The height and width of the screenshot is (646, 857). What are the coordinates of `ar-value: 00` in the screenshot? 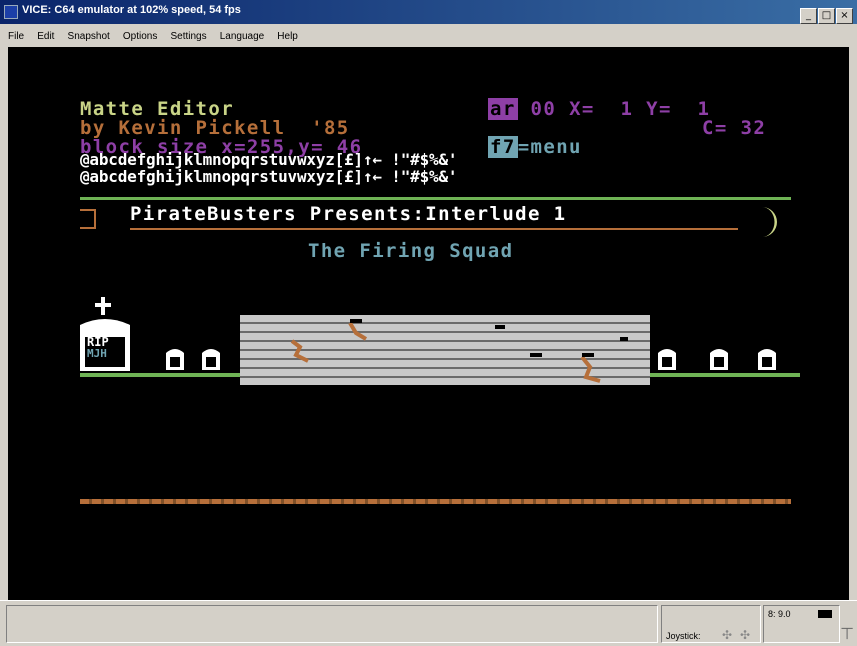 It's located at (543, 109).